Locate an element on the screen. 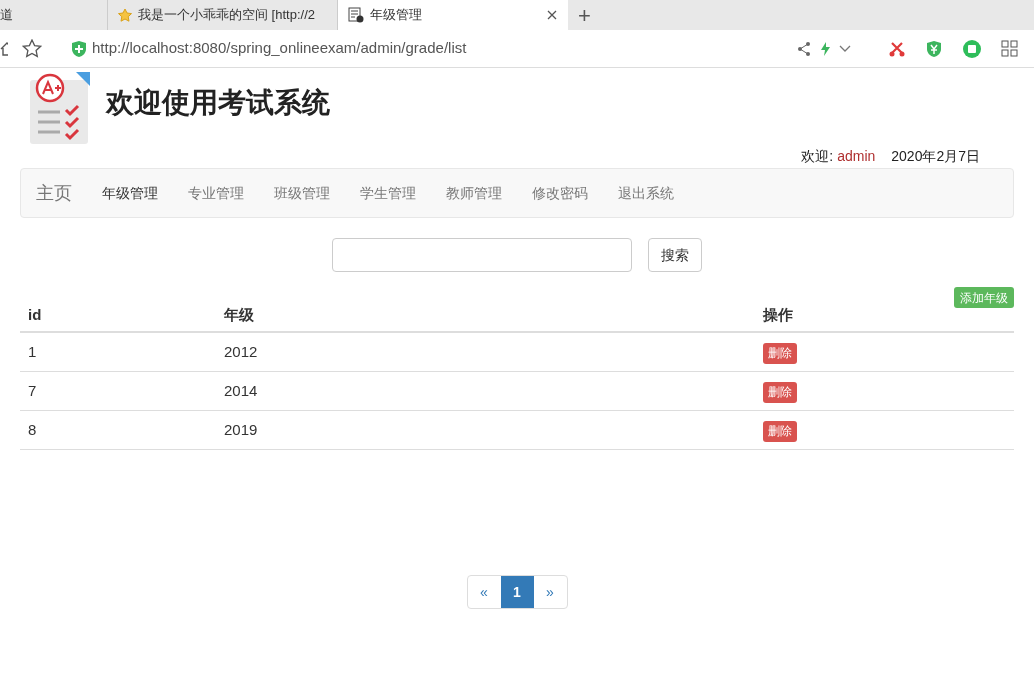  table-cell-text: 7 is located at coordinates (33, 390).